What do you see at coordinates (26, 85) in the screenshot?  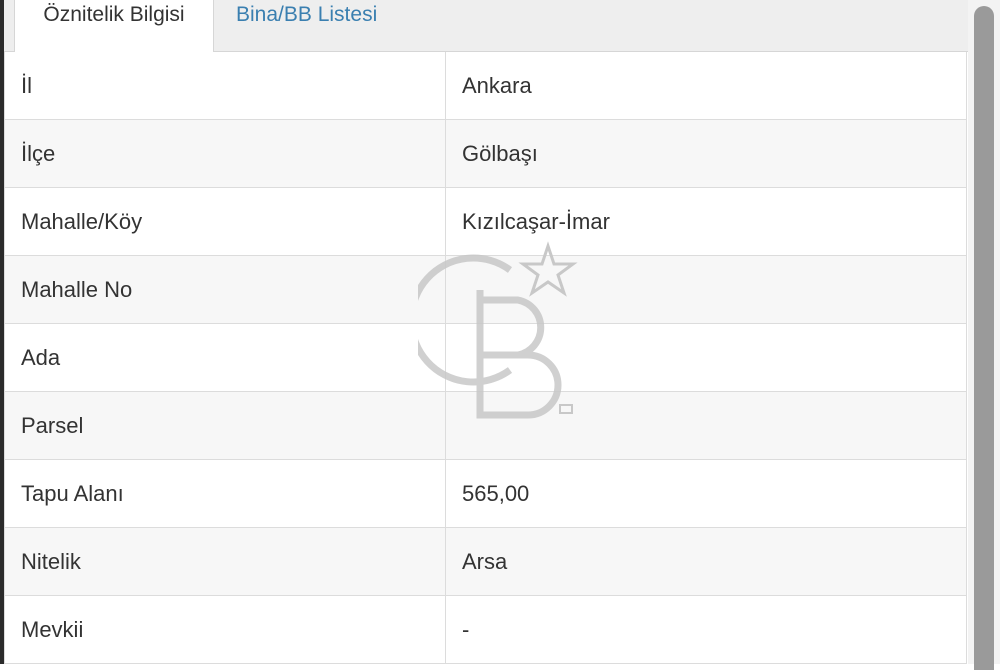 I see `row-label: İl` at bounding box center [26, 85].